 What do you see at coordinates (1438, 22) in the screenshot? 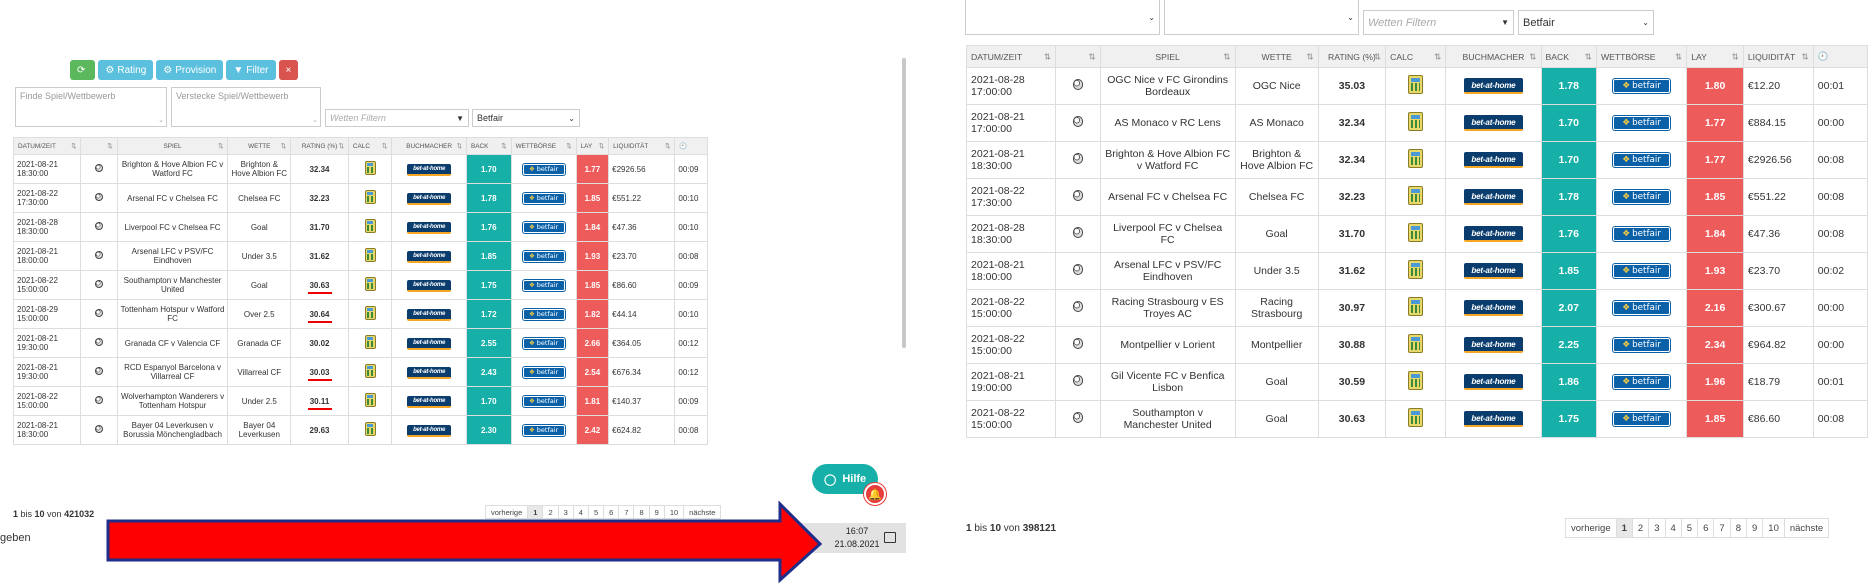
I see `bet-filter-select: Wetten Filtern ▼` at bounding box center [1438, 22].